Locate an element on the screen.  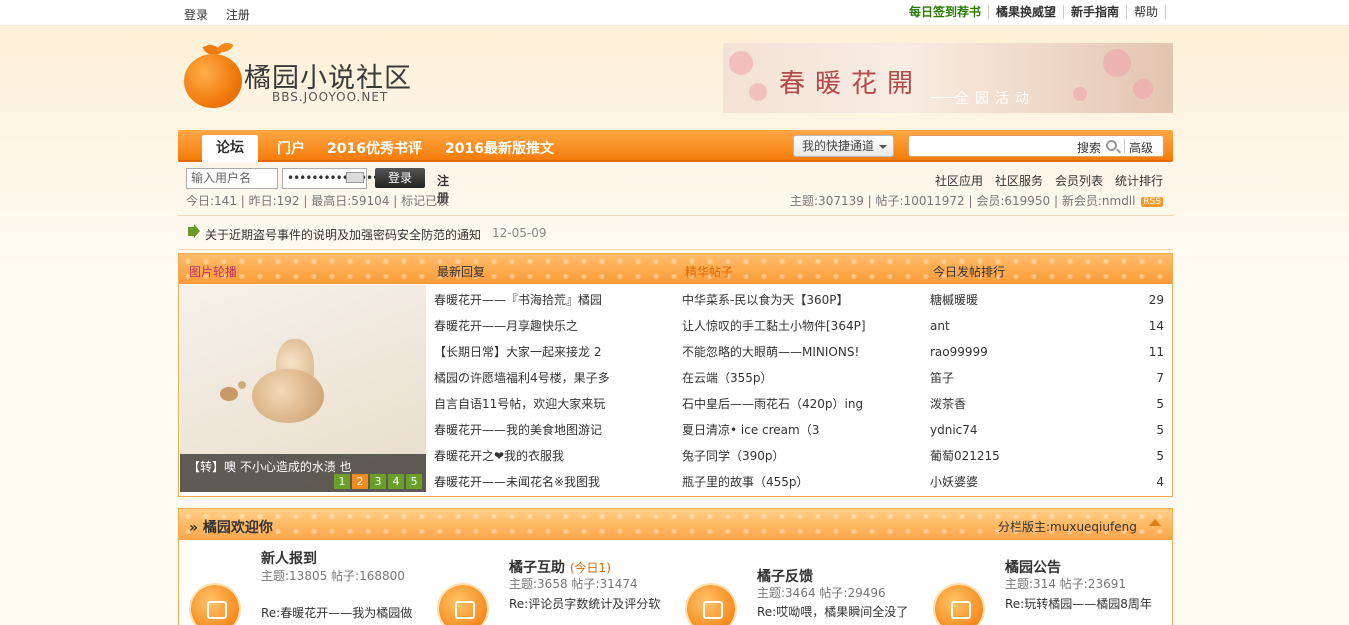
daily-checkin-link: 每日签到荐书 is located at coordinates (945, 12).